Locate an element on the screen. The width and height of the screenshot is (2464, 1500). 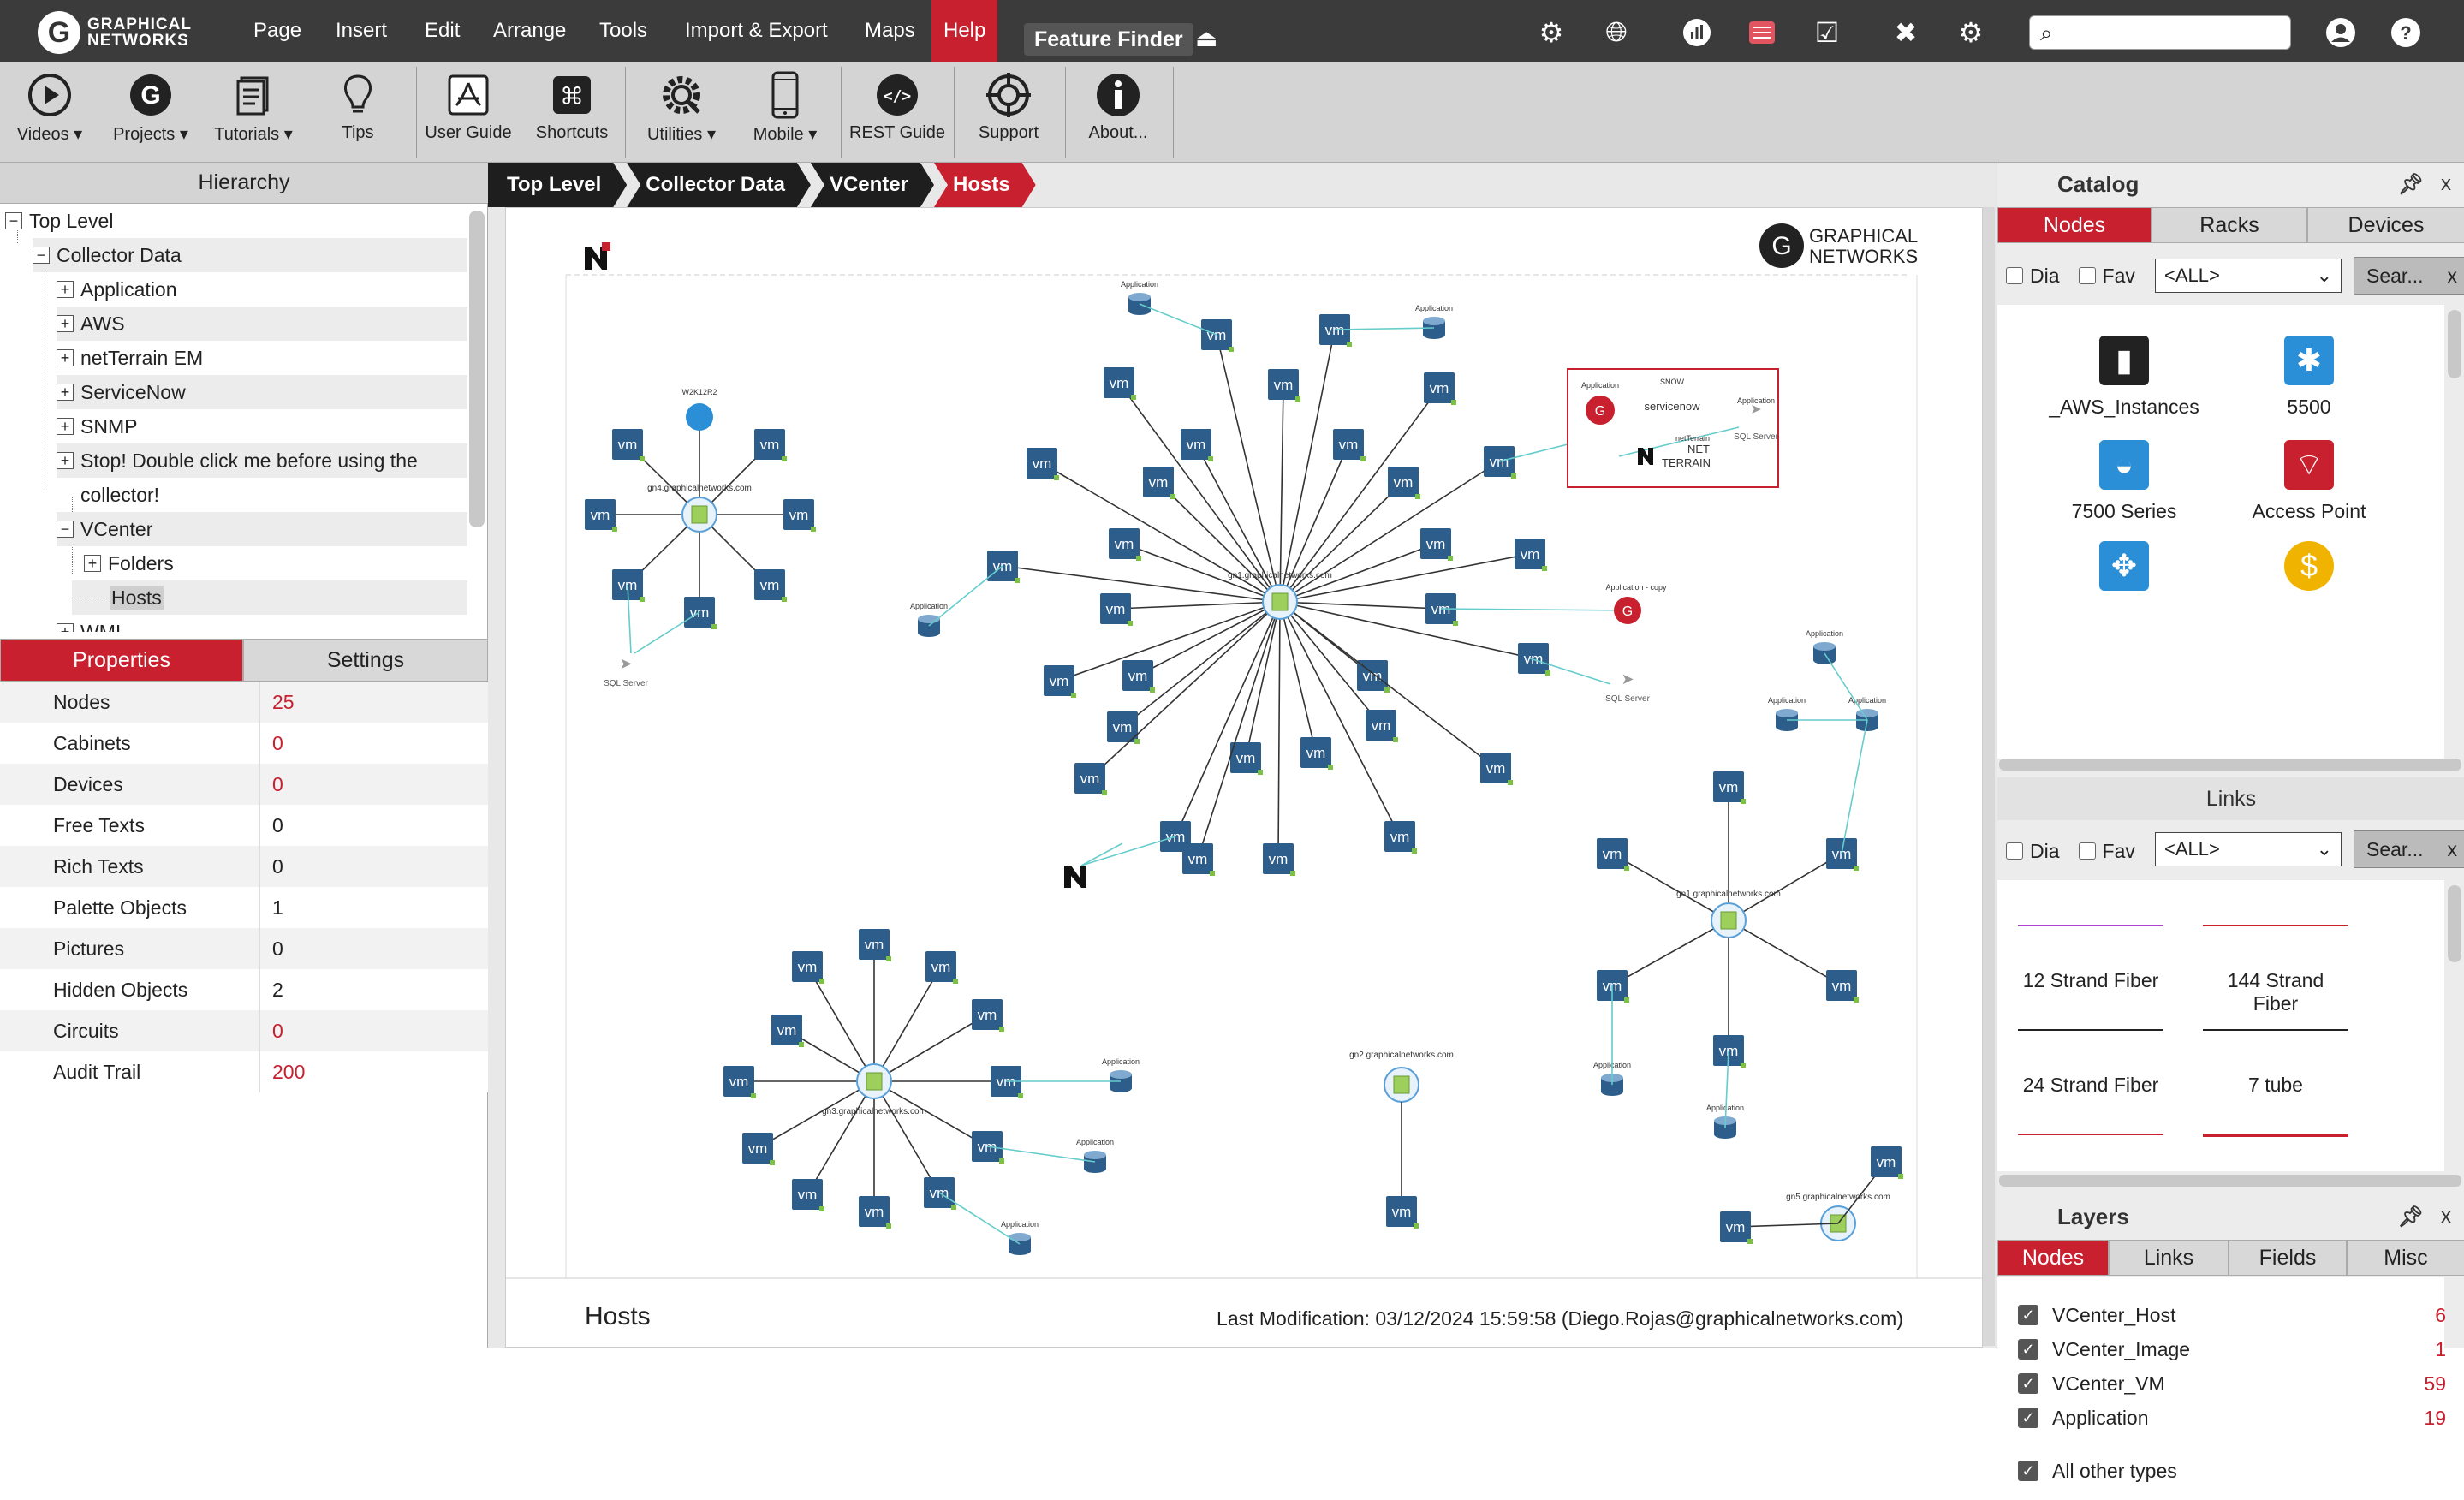
menu-tools: Tools is located at coordinates (623, 31).